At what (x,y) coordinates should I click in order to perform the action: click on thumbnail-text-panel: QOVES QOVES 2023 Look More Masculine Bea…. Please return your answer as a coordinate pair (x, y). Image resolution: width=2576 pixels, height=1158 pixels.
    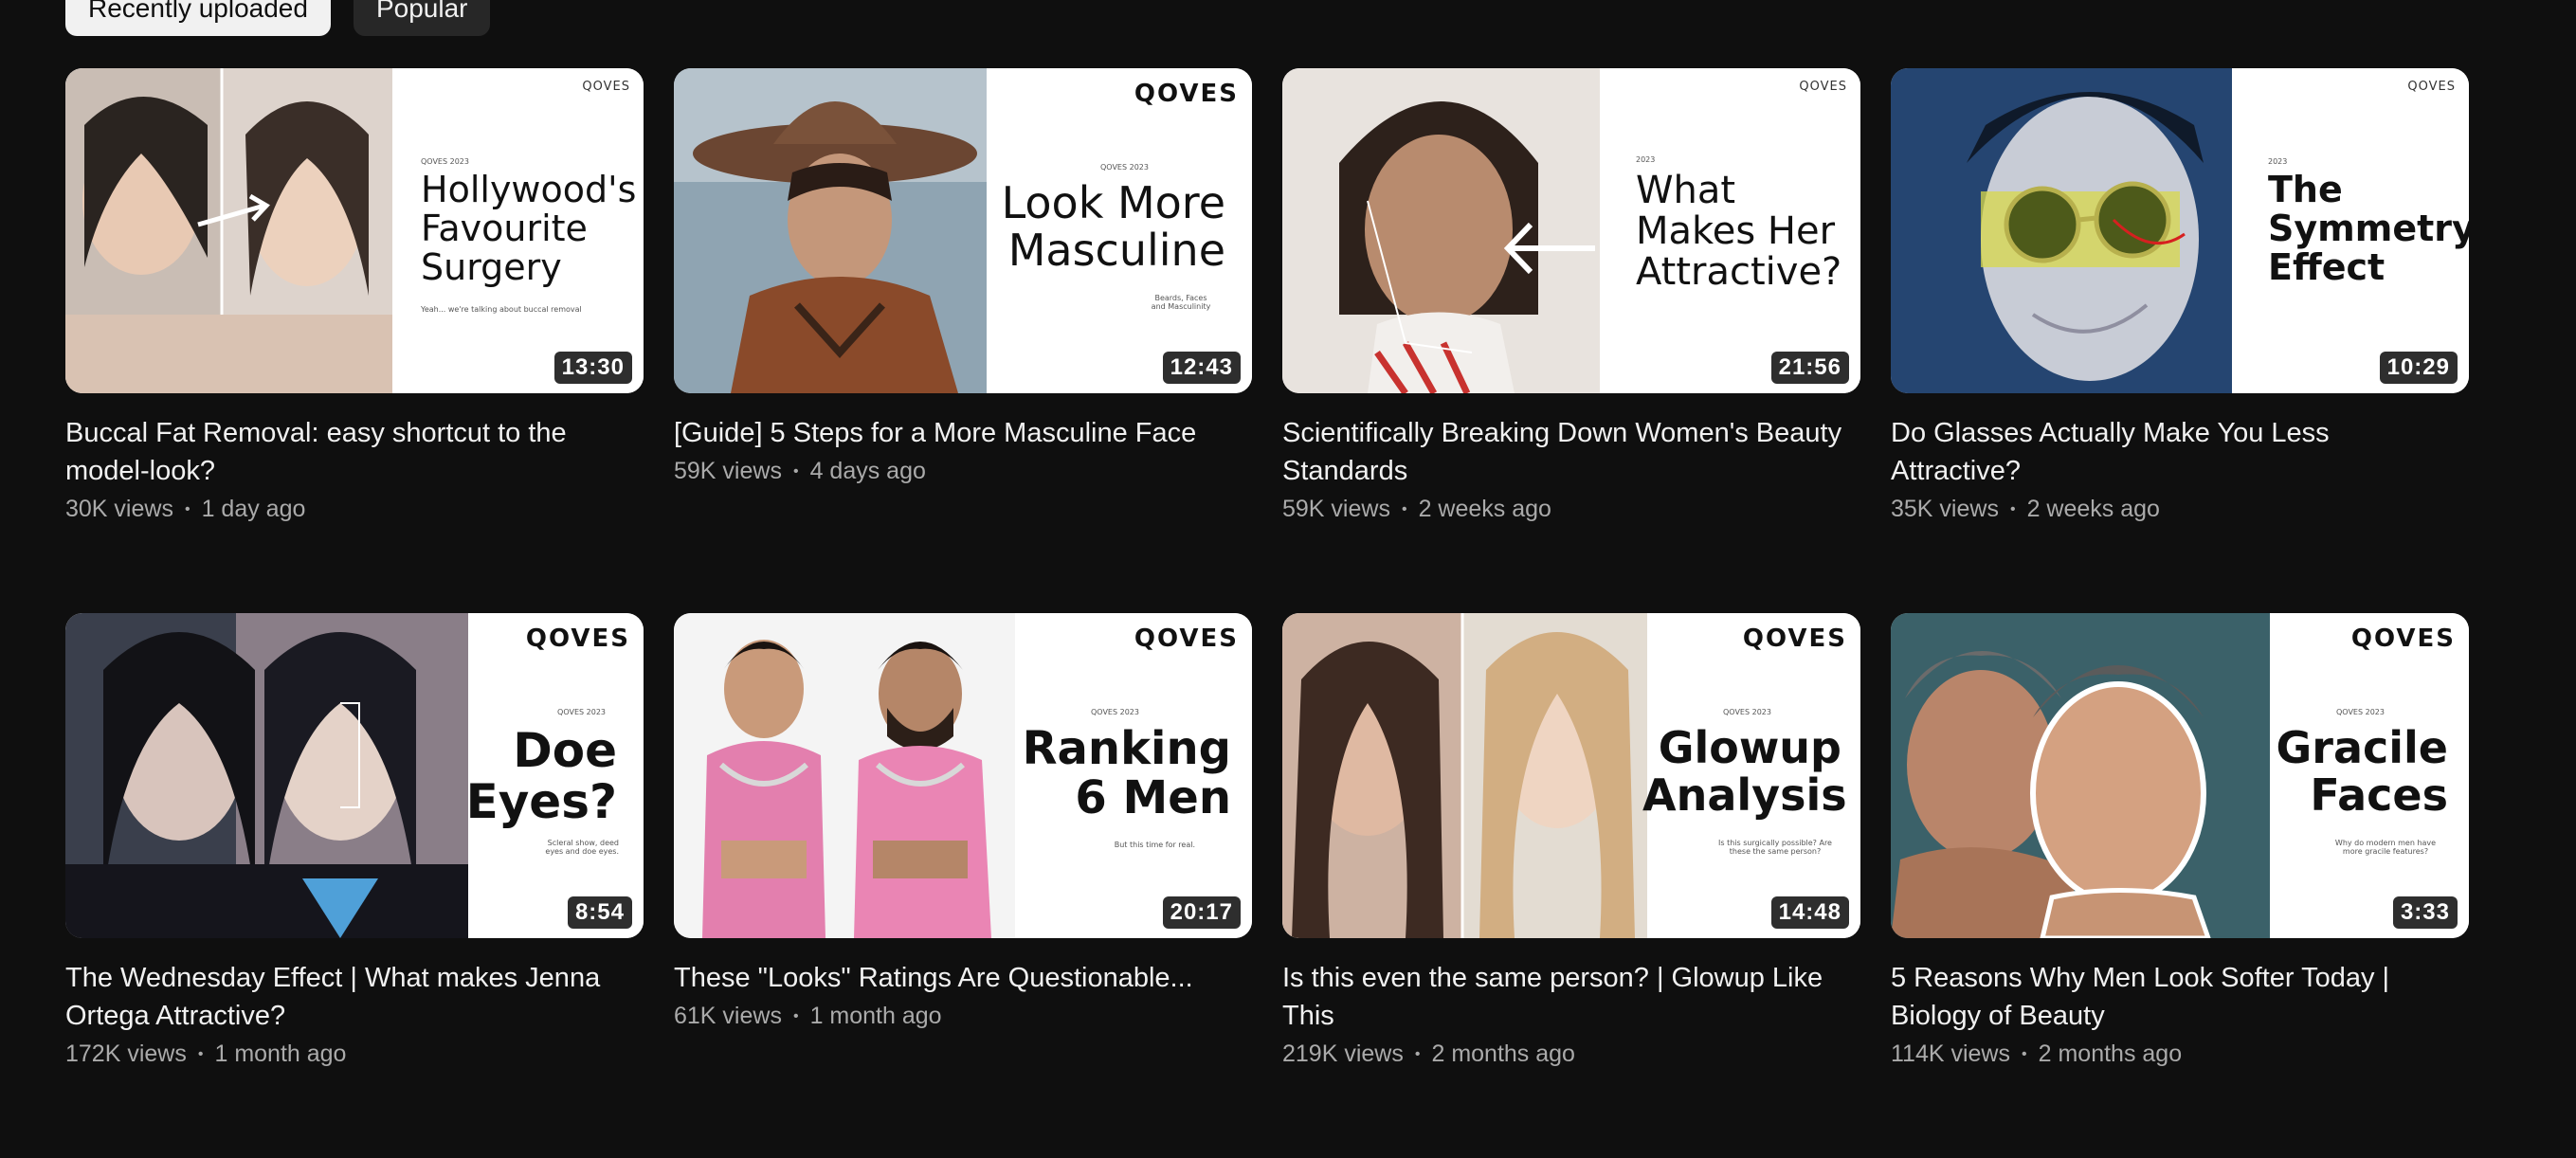
    Looking at the image, I should click on (1119, 230).